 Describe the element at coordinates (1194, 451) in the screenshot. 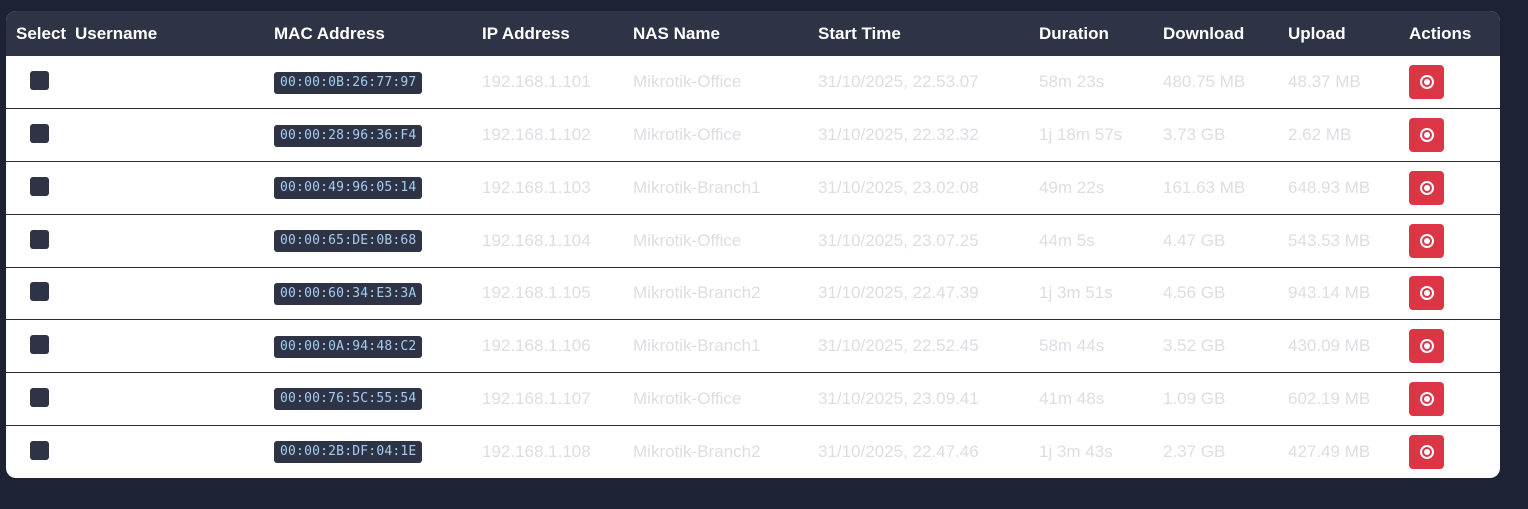

I see `download-cell: 2.37 GB` at that location.